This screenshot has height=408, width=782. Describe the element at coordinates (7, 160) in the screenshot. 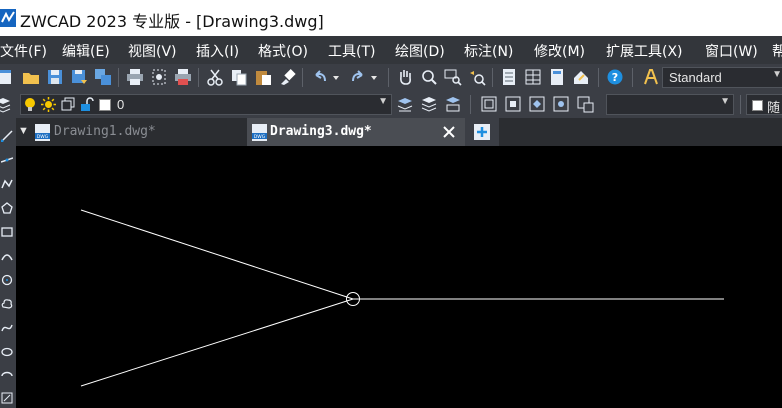

I see `construction-line-icon` at that location.